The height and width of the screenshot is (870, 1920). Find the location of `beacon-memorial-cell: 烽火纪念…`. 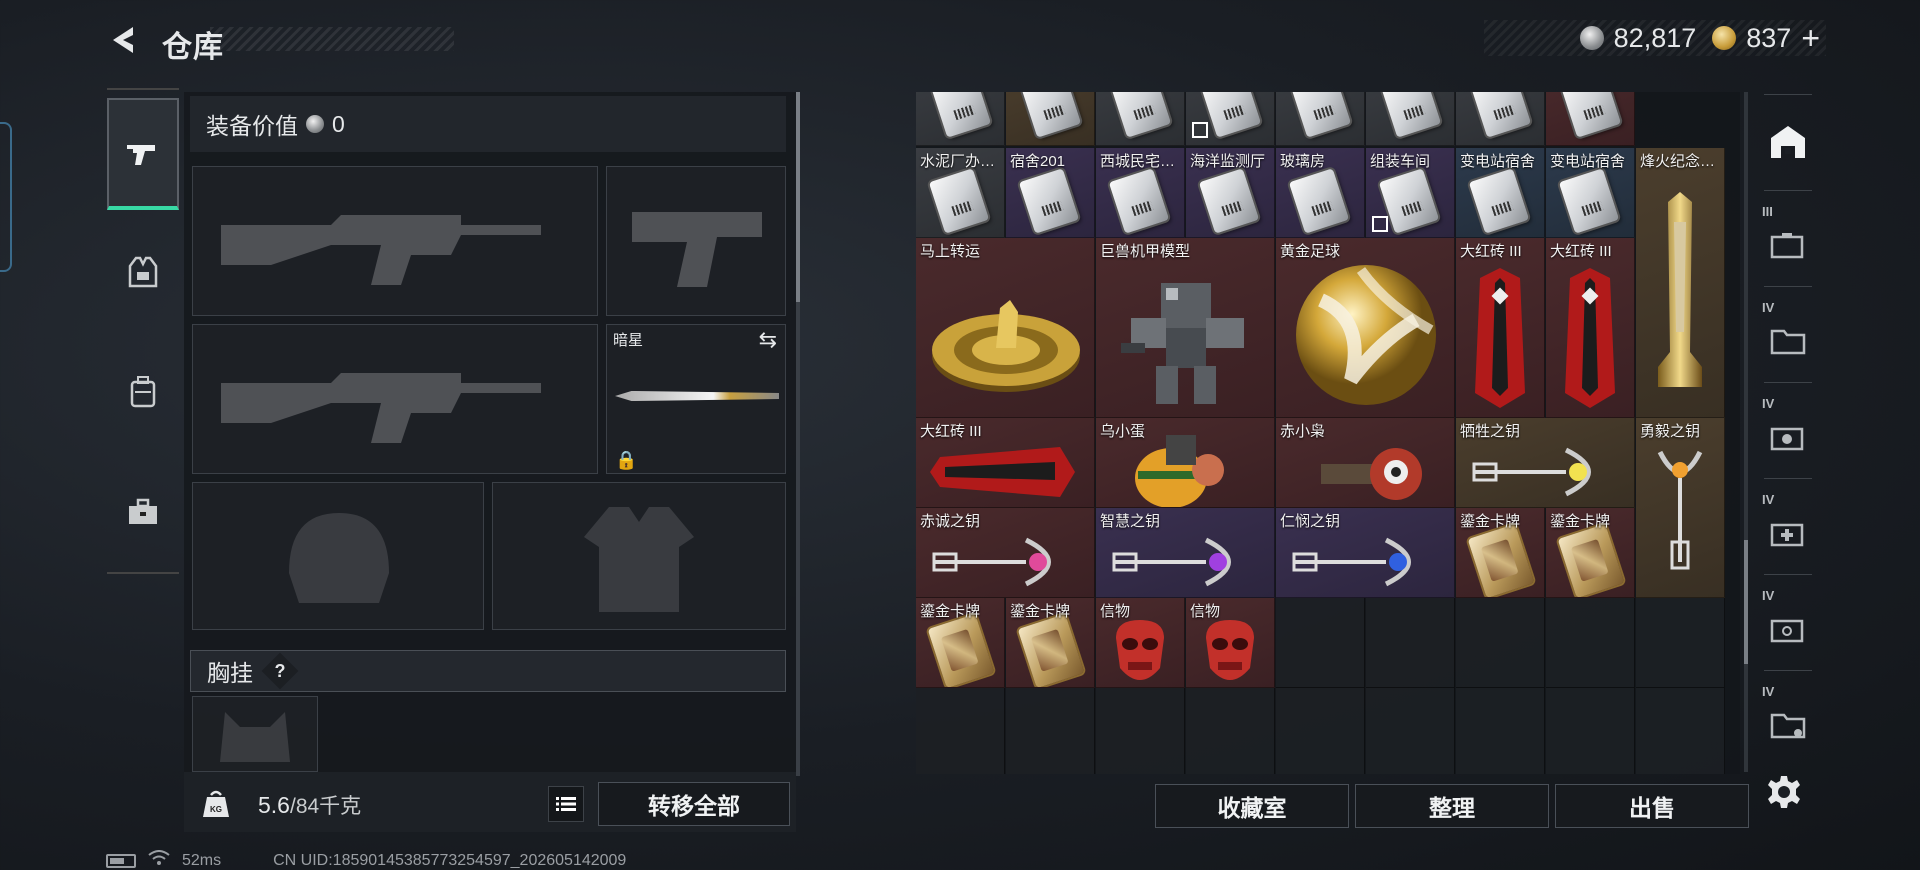

beacon-memorial-cell: 烽火纪念… is located at coordinates (1680, 283).